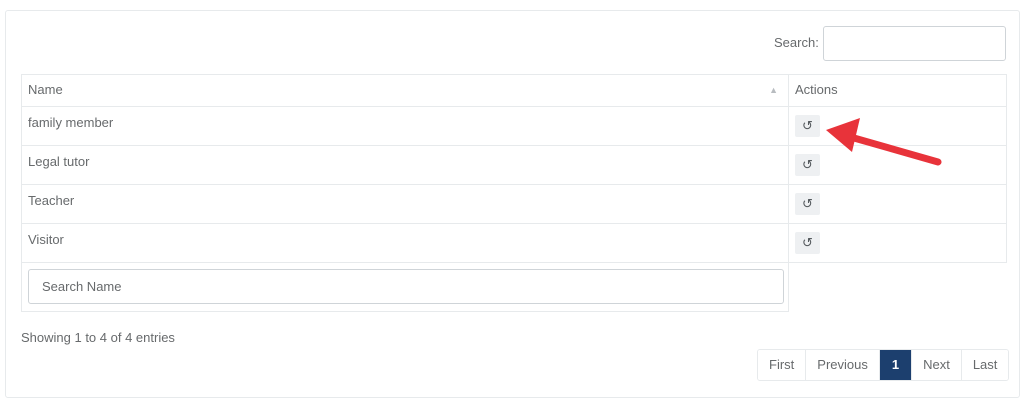 Image resolution: width=1029 pixels, height=412 pixels. I want to click on table-row: Teacher ↺, so click(514, 204).